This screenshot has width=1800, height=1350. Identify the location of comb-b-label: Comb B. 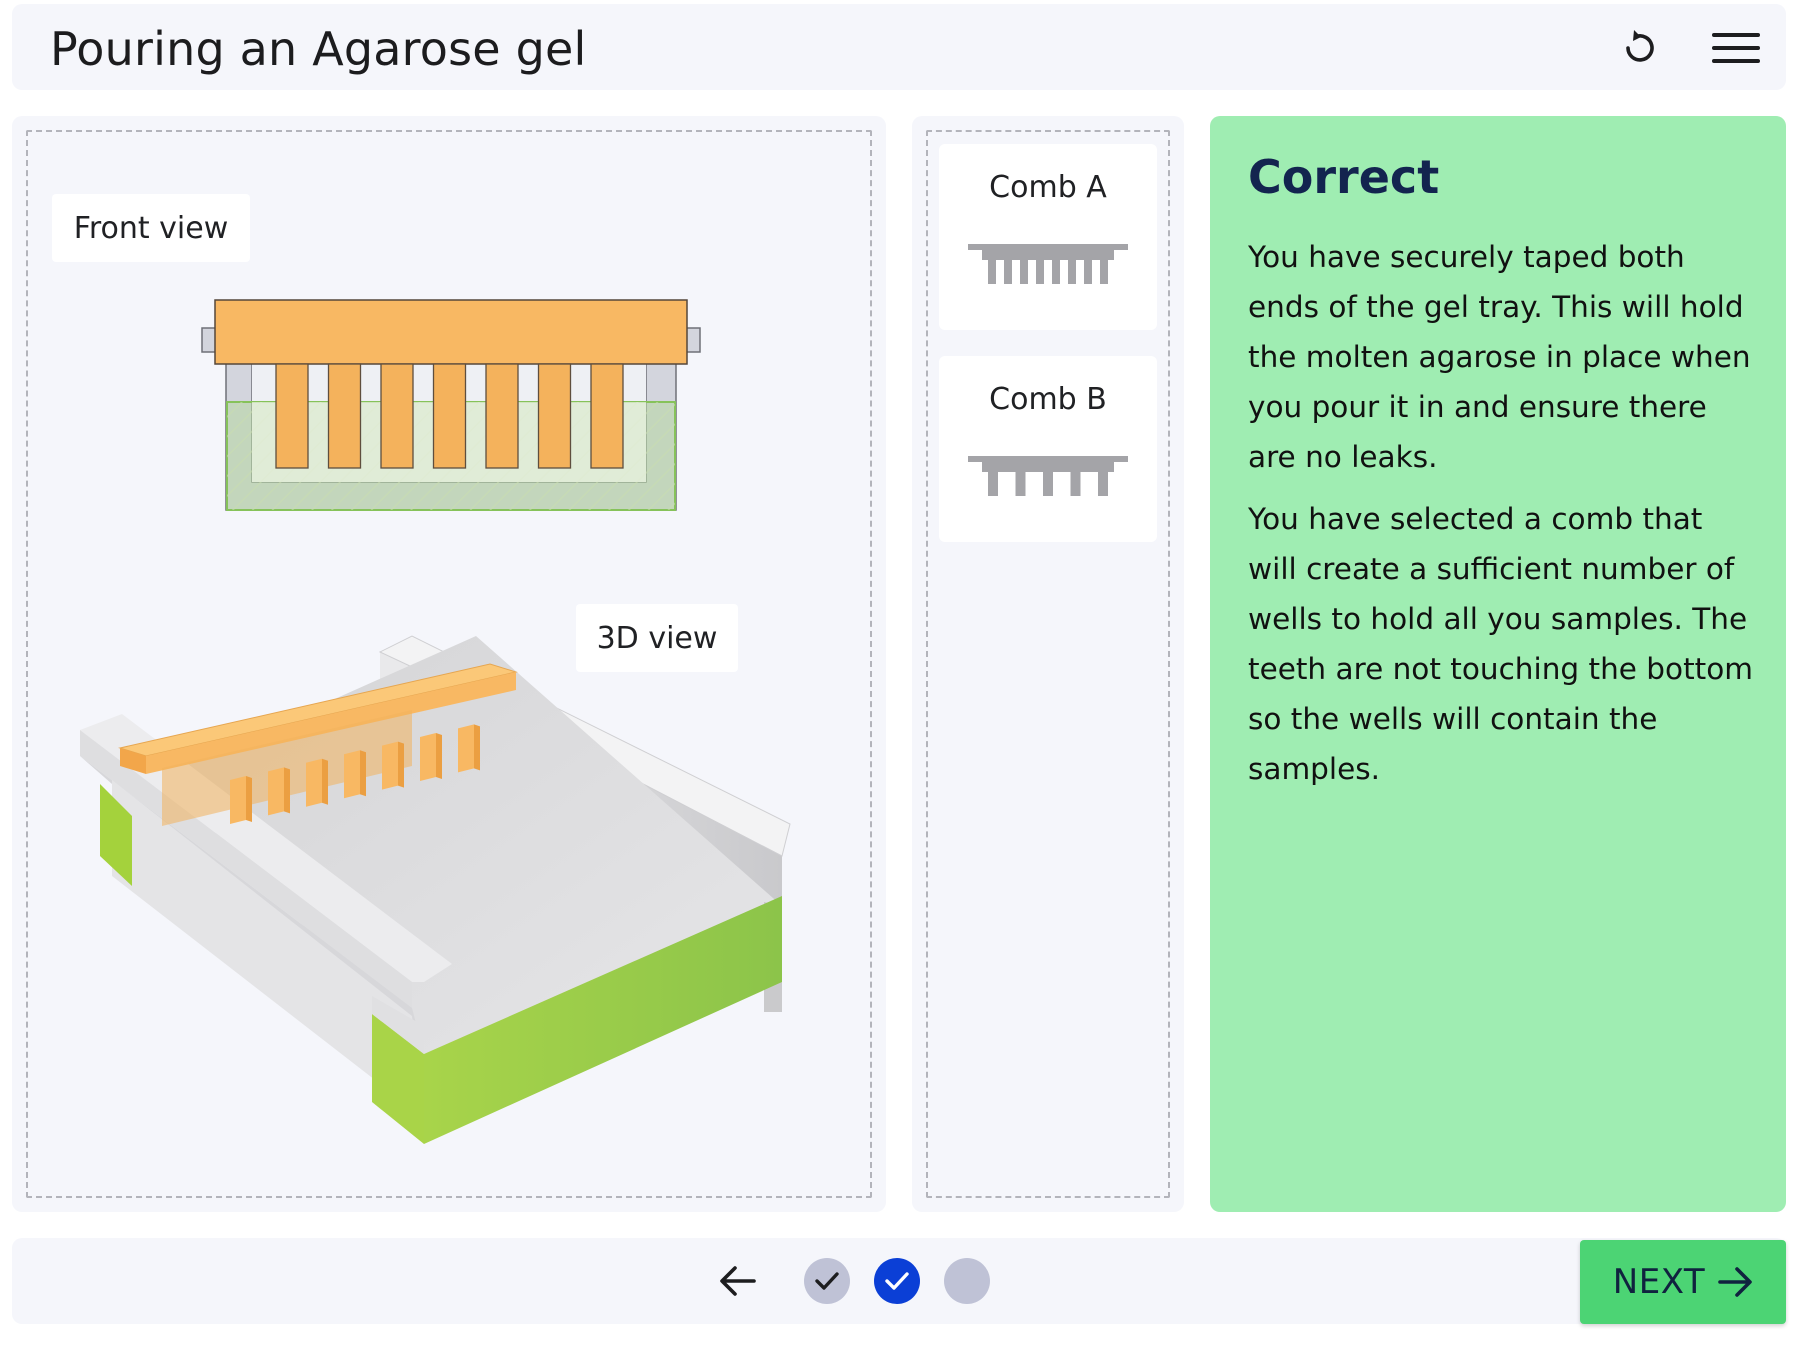
(1048, 399).